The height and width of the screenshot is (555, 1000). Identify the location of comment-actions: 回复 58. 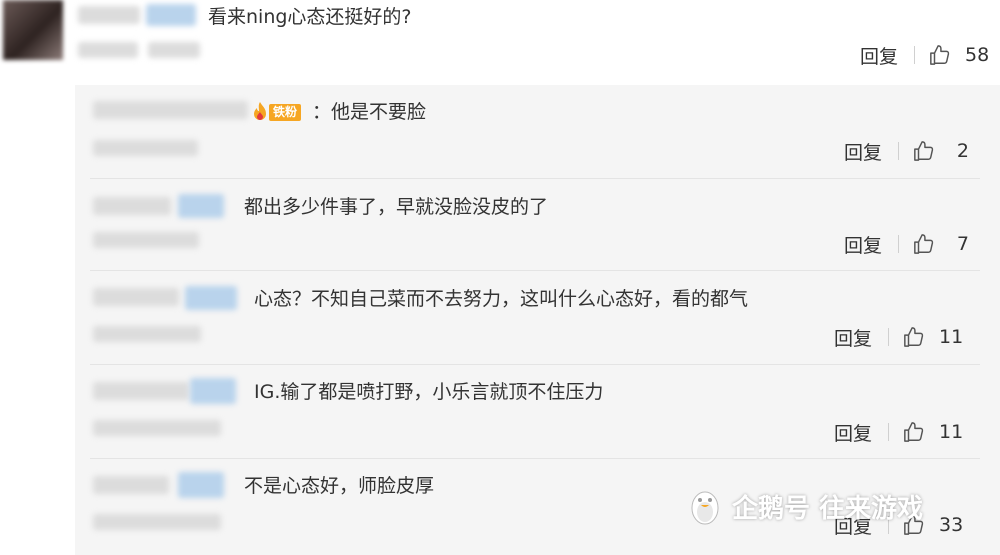
(924, 55).